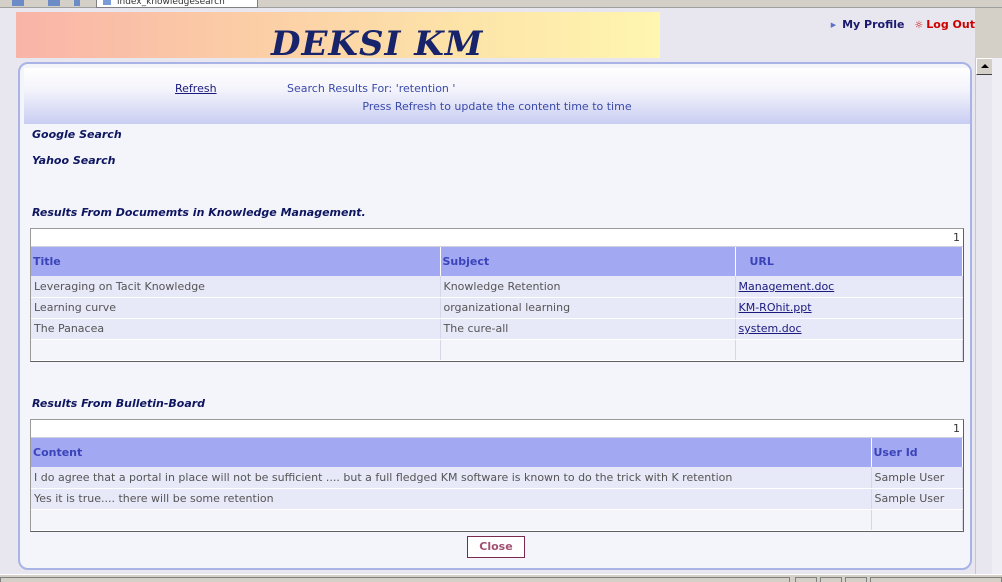  I want to click on column-url: URL, so click(849, 261).